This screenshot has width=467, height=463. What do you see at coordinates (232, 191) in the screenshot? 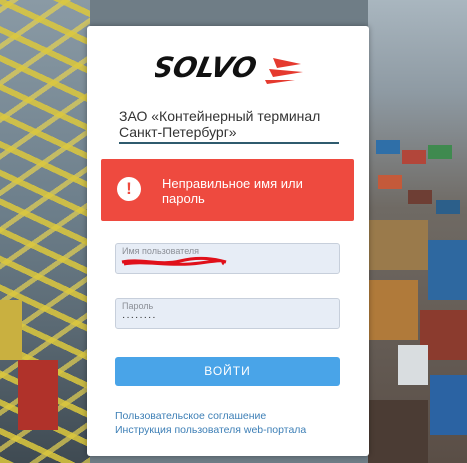
I see `error-message: Неправильное имя или пароль` at bounding box center [232, 191].